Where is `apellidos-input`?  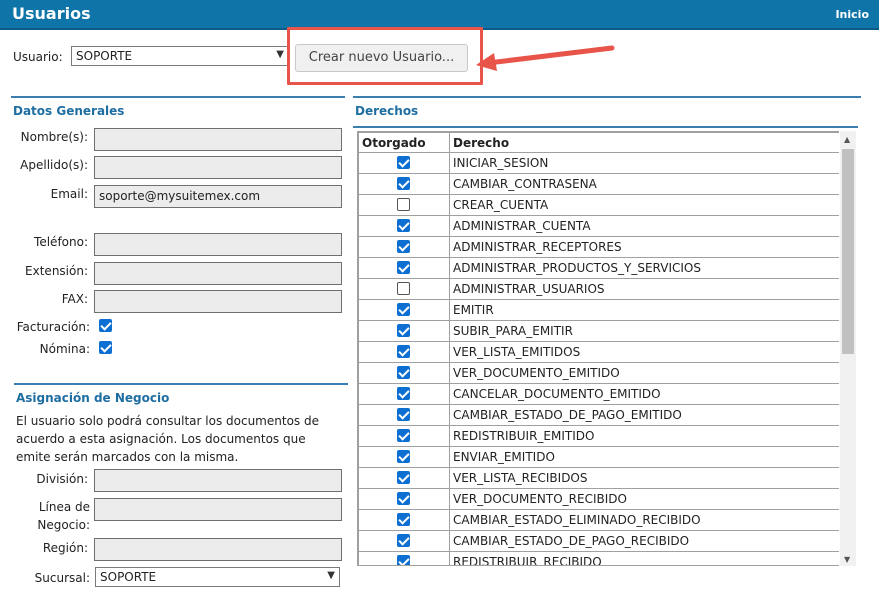
apellidos-input is located at coordinates (218, 167).